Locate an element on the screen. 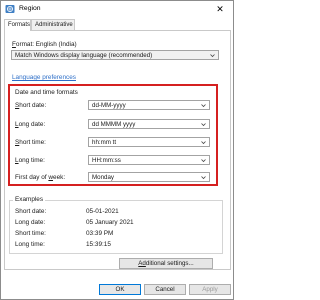  example-short-date-value: 05-01-2021 is located at coordinates (102, 211).